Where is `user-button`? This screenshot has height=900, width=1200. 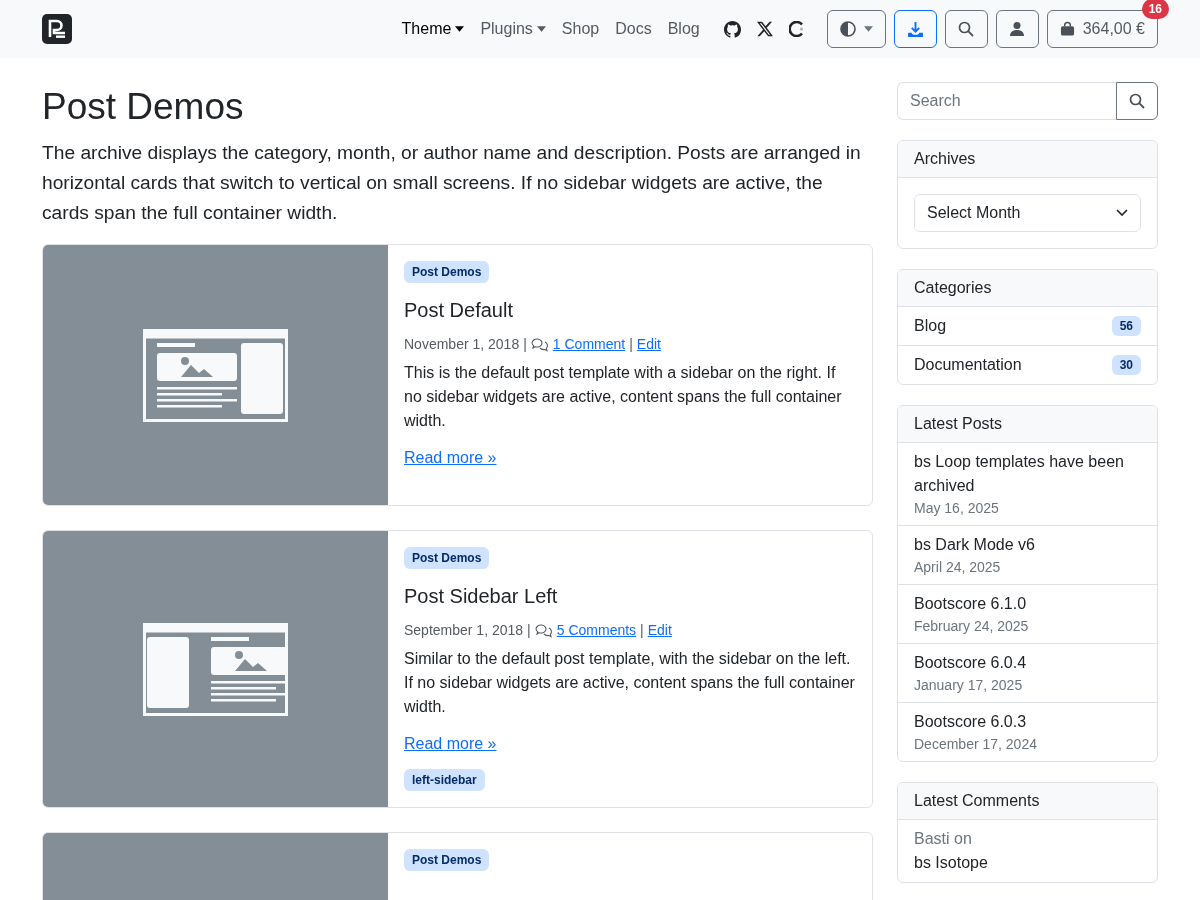 user-button is located at coordinates (1017, 29).